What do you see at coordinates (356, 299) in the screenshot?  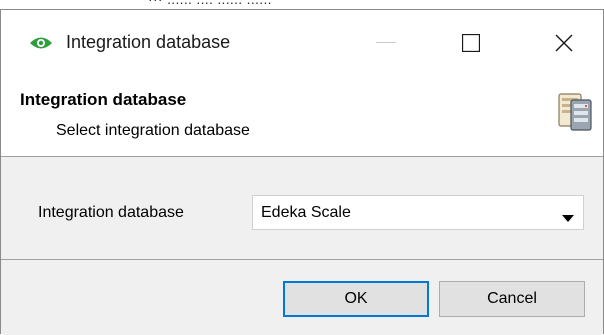 I see `ok-button: OK` at bounding box center [356, 299].